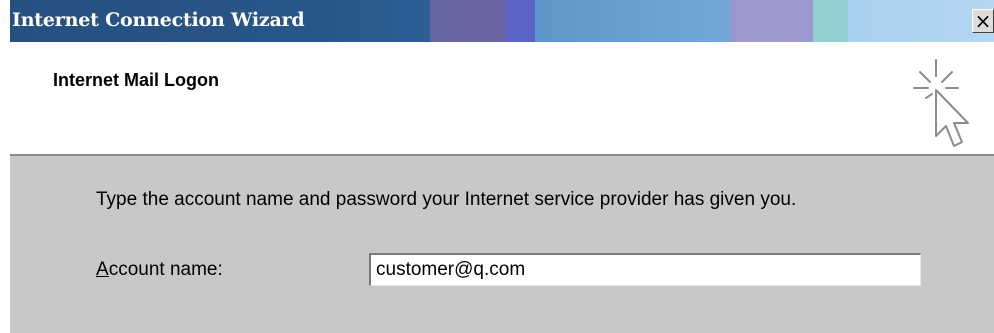 The height and width of the screenshot is (333, 994). I want to click on account-name-label: Account name:, so click(159, 270).